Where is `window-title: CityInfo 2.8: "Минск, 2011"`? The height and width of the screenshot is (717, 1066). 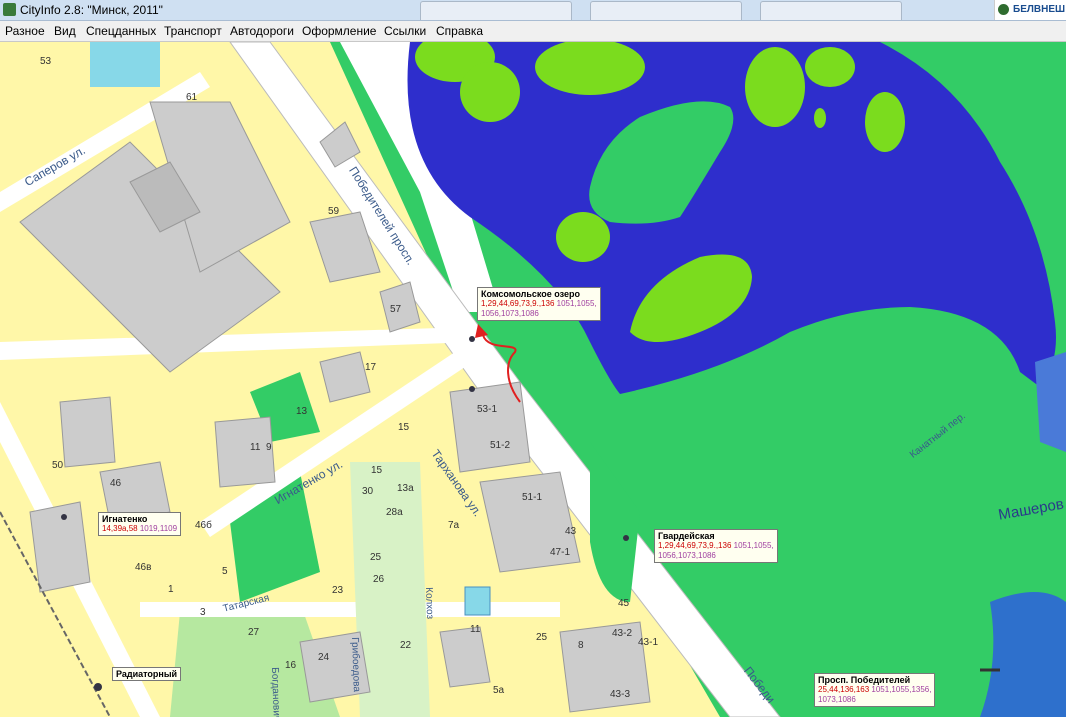 window-title: CityInfo 2.8: "Минск, 2011" is located at coordinates (91, 10).